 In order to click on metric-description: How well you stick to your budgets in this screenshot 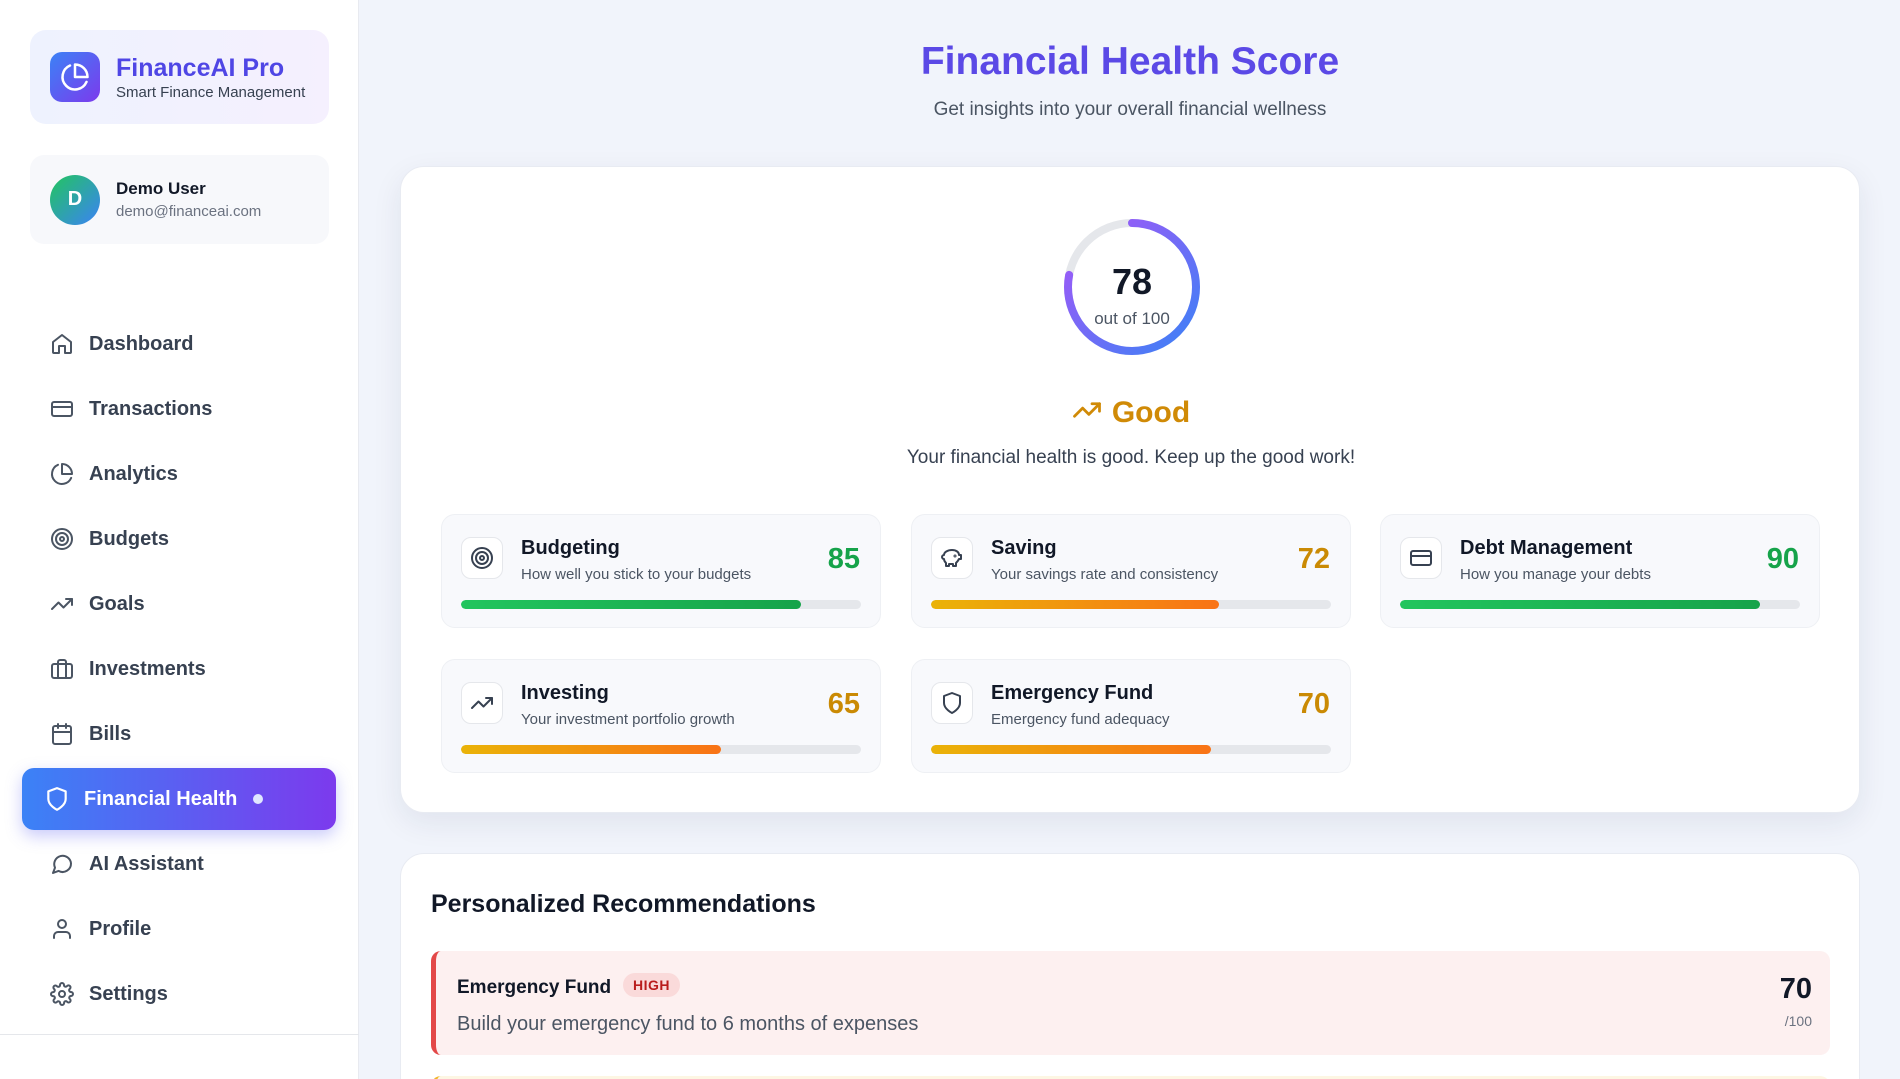, I will do `click(636, 574)`.